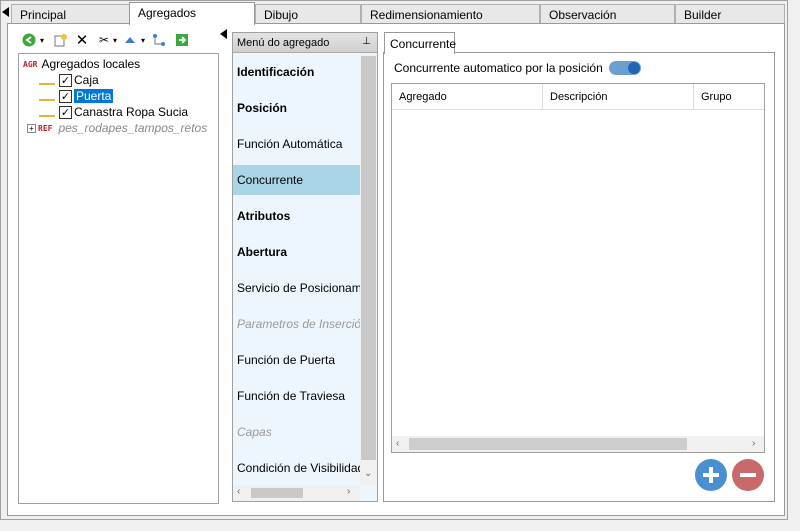 The height and width of the screenshot is (531, 800). What do you see at coordinates (71, 14) in the screenshot?
I see `tab-principal: Principal` at bounding box center [71, 14].